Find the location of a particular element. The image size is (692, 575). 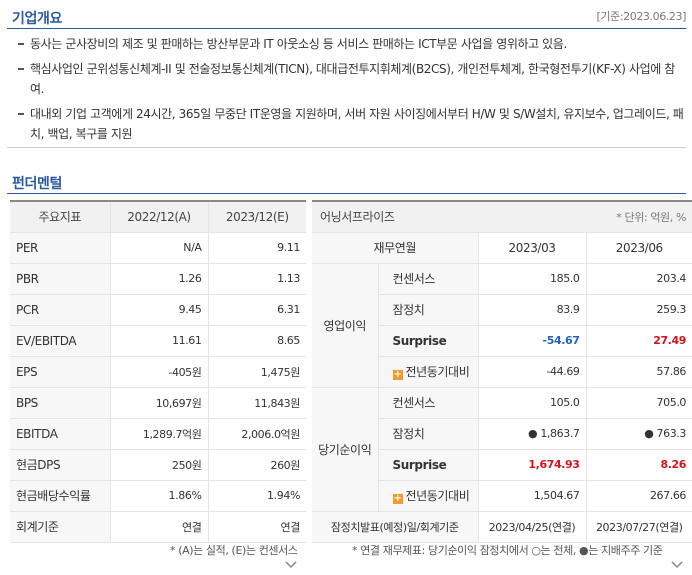

fundamental-row: PER N/A 9.11 is located at coordinates (158, 248).